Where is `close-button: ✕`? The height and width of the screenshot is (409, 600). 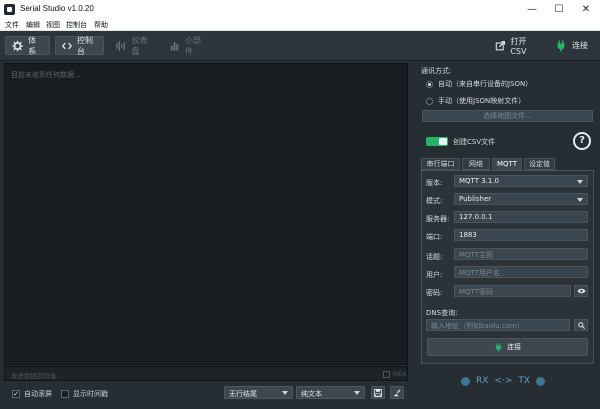
close-button: ✕ is located at coordinates (586, 9).